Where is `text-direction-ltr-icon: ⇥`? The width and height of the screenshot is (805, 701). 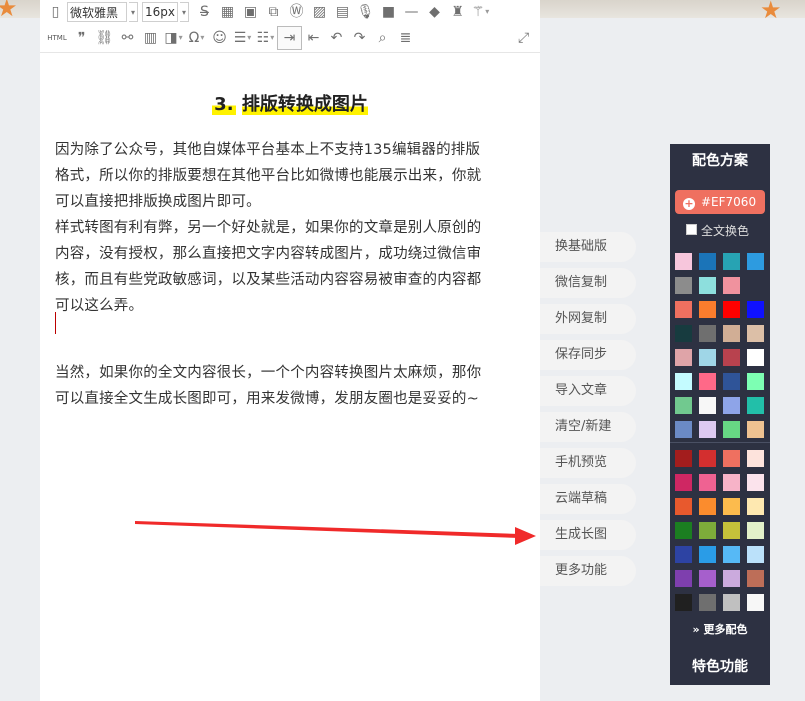 text-direction-ltr-icon: ⇥ is located at coordinates (289, 38).